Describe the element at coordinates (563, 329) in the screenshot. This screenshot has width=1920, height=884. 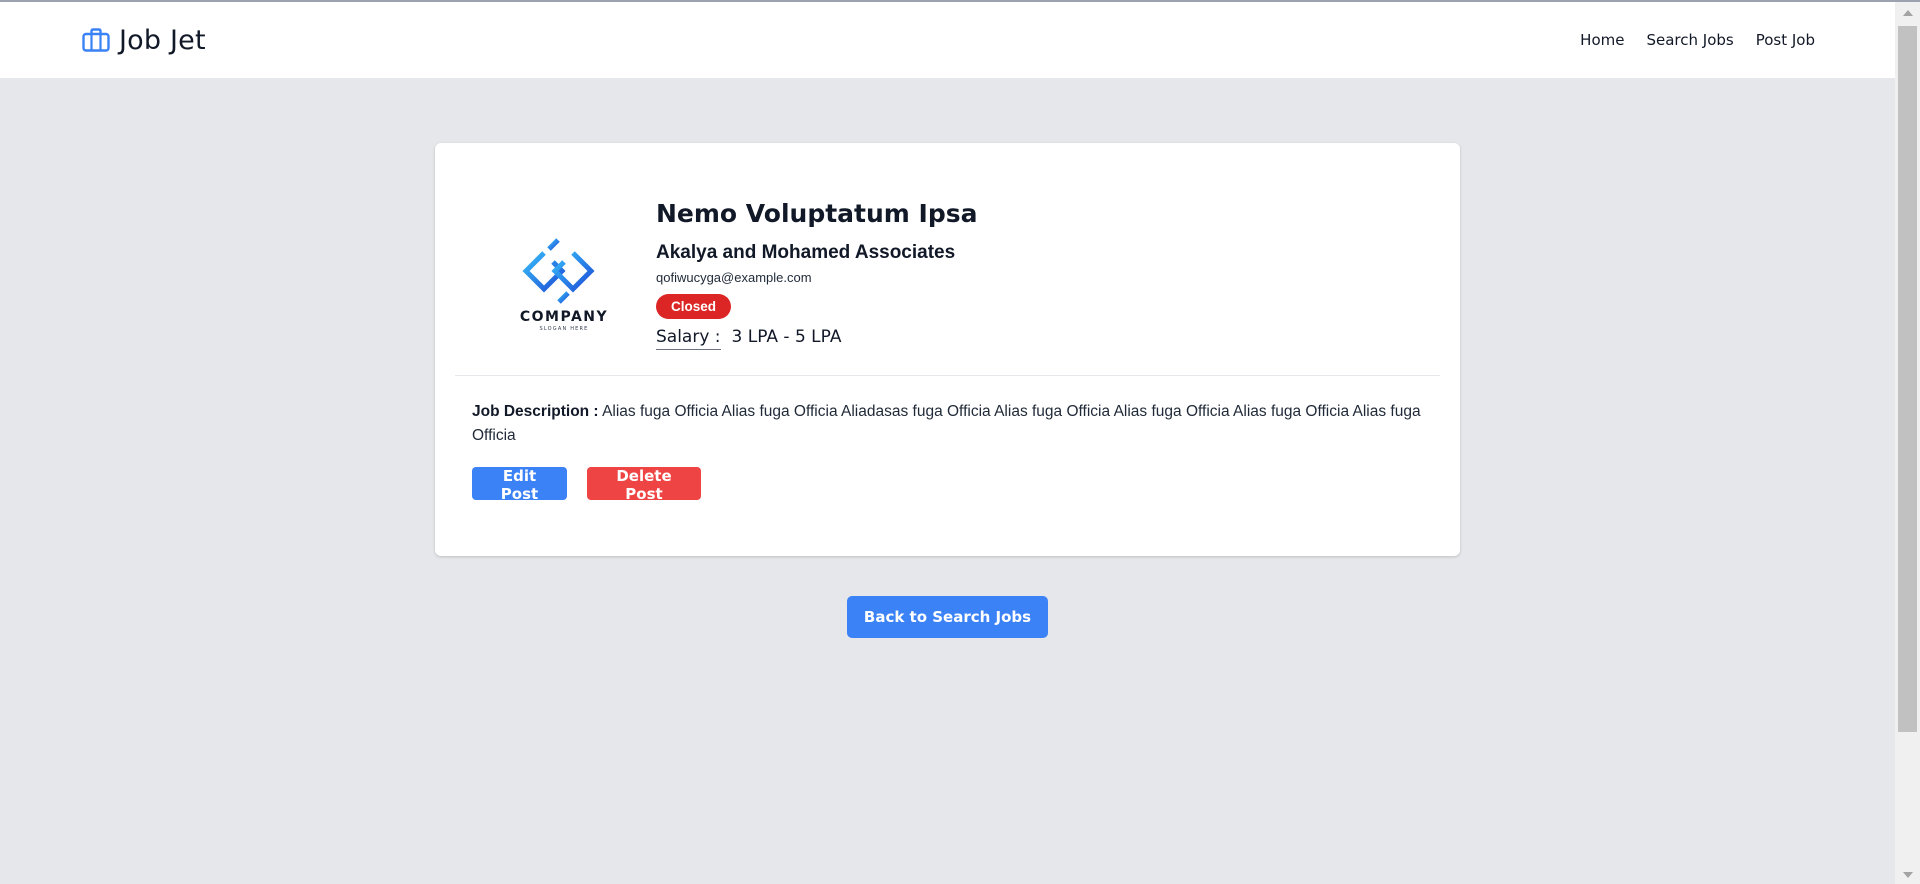
I see `logo-slogan-text: SLOGAN HERE` at that location.